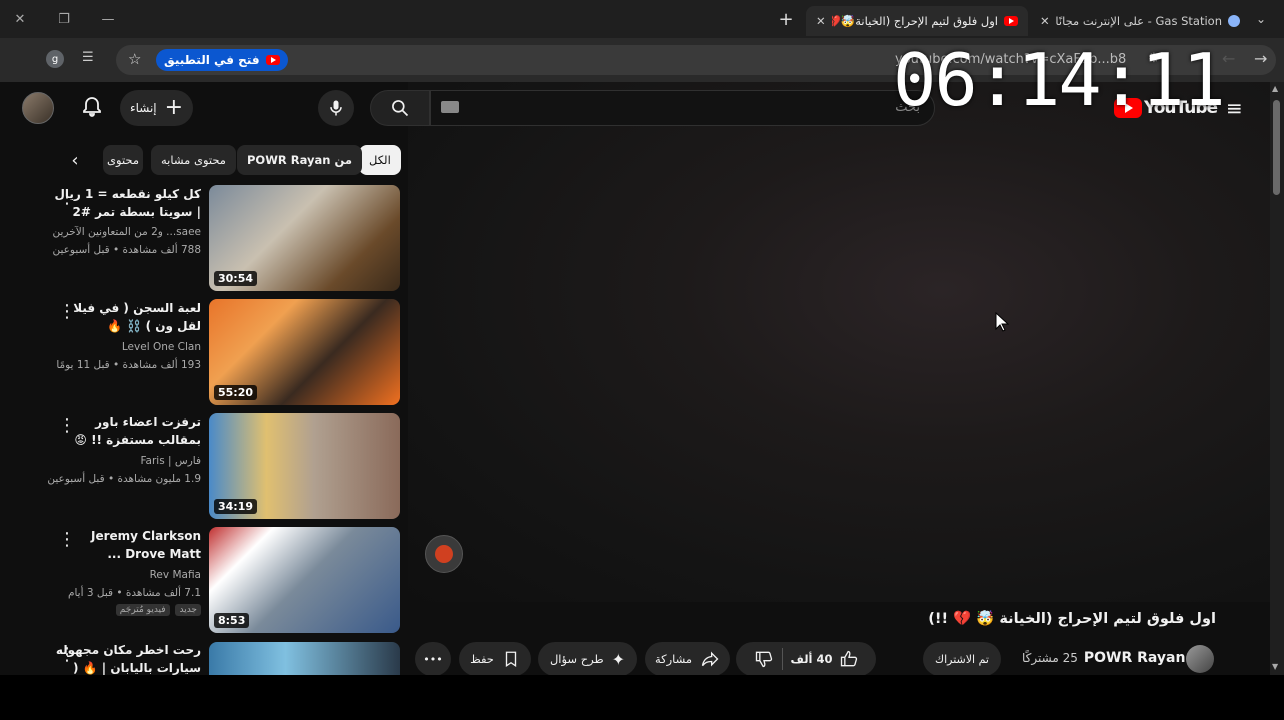  I want to click on chip-from-channel: من POWR Rayan, so click(299, 160).